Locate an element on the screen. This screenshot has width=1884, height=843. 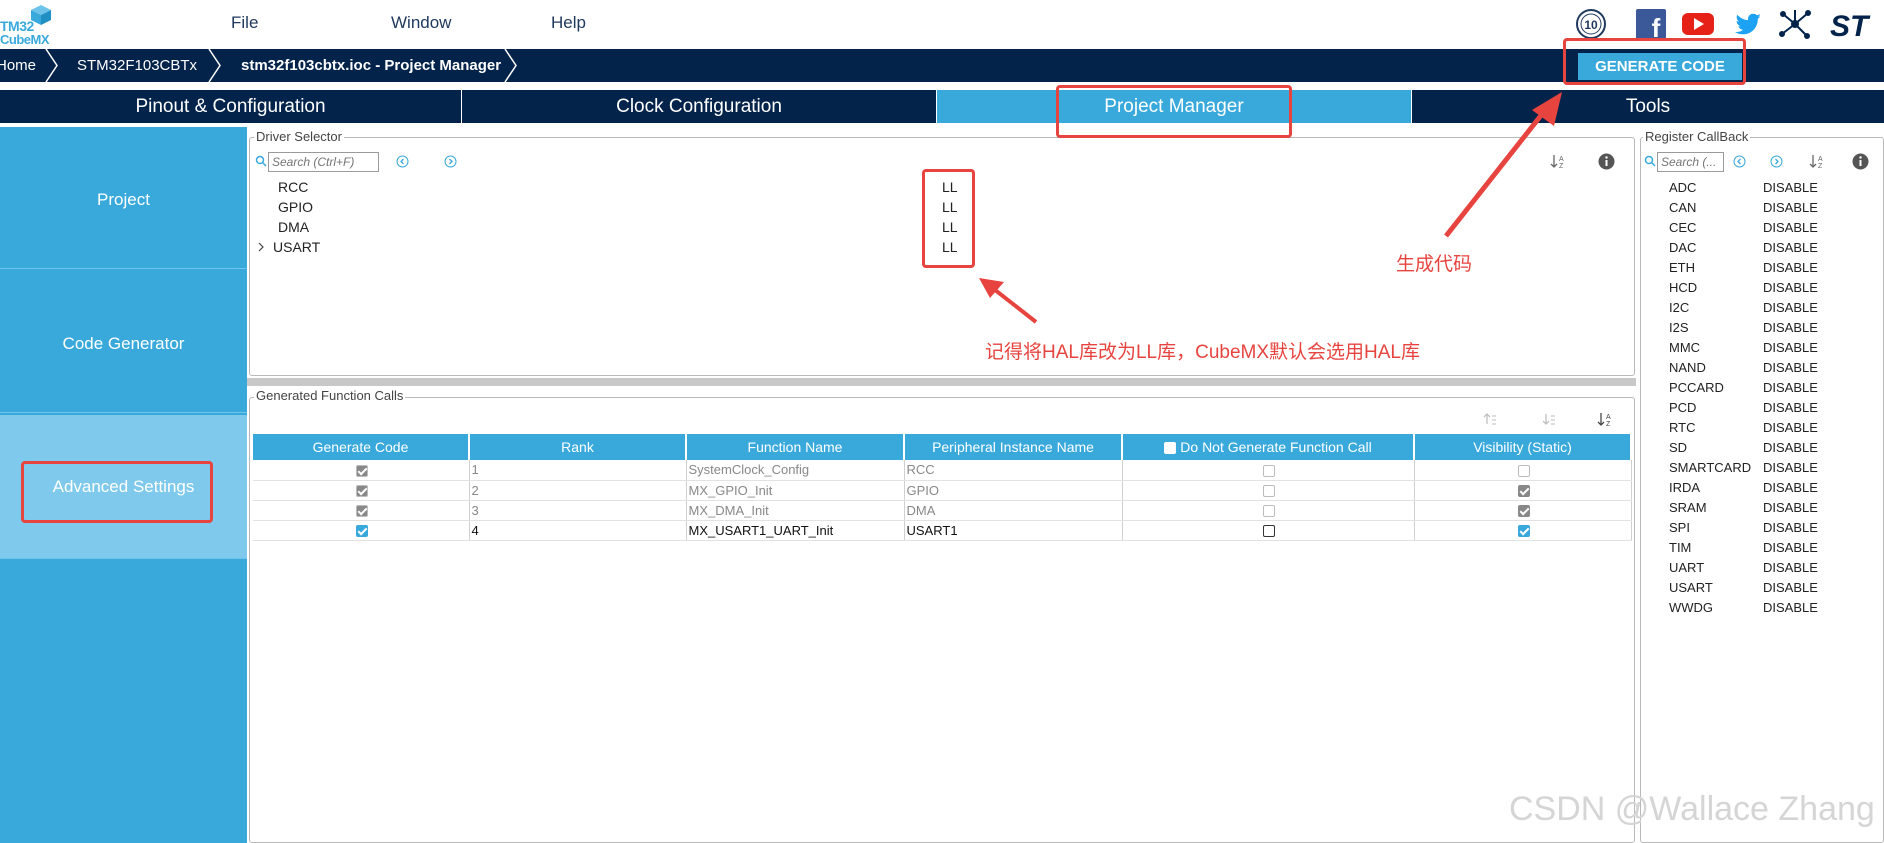
column-header: Generate Code is located at coordinates (361, 447).